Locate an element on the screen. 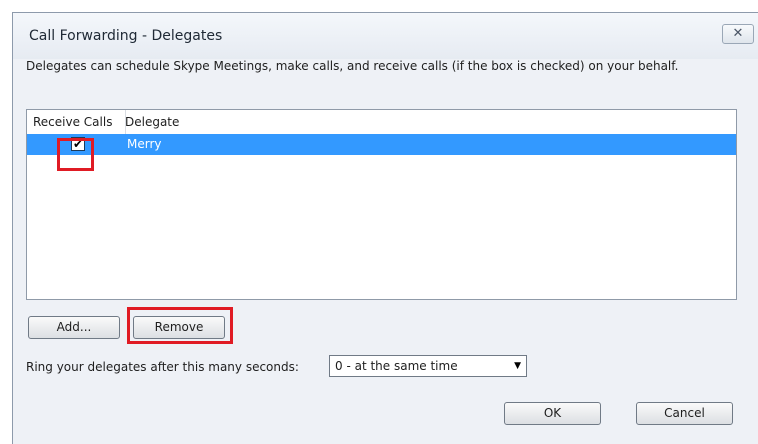 This screenshot has width=758, height=444. column-header-receive-calls: Receive Calls is located at coordinates (76, 122).